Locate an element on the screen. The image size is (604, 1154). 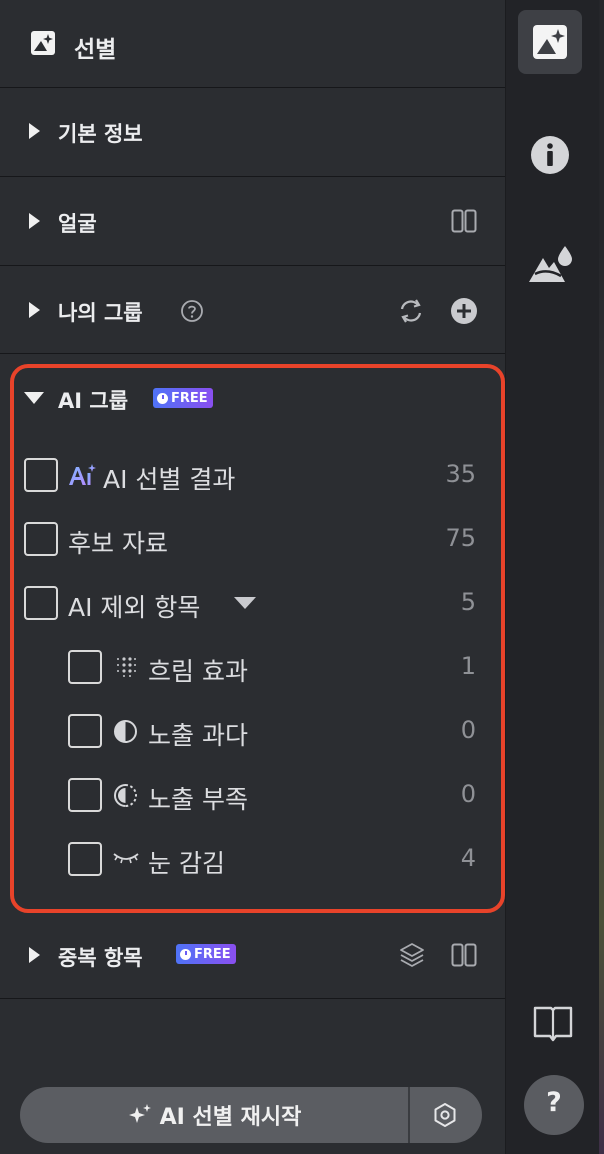
section-duplicates: 중복 항목 FREE is located at coordinates (252, 956).